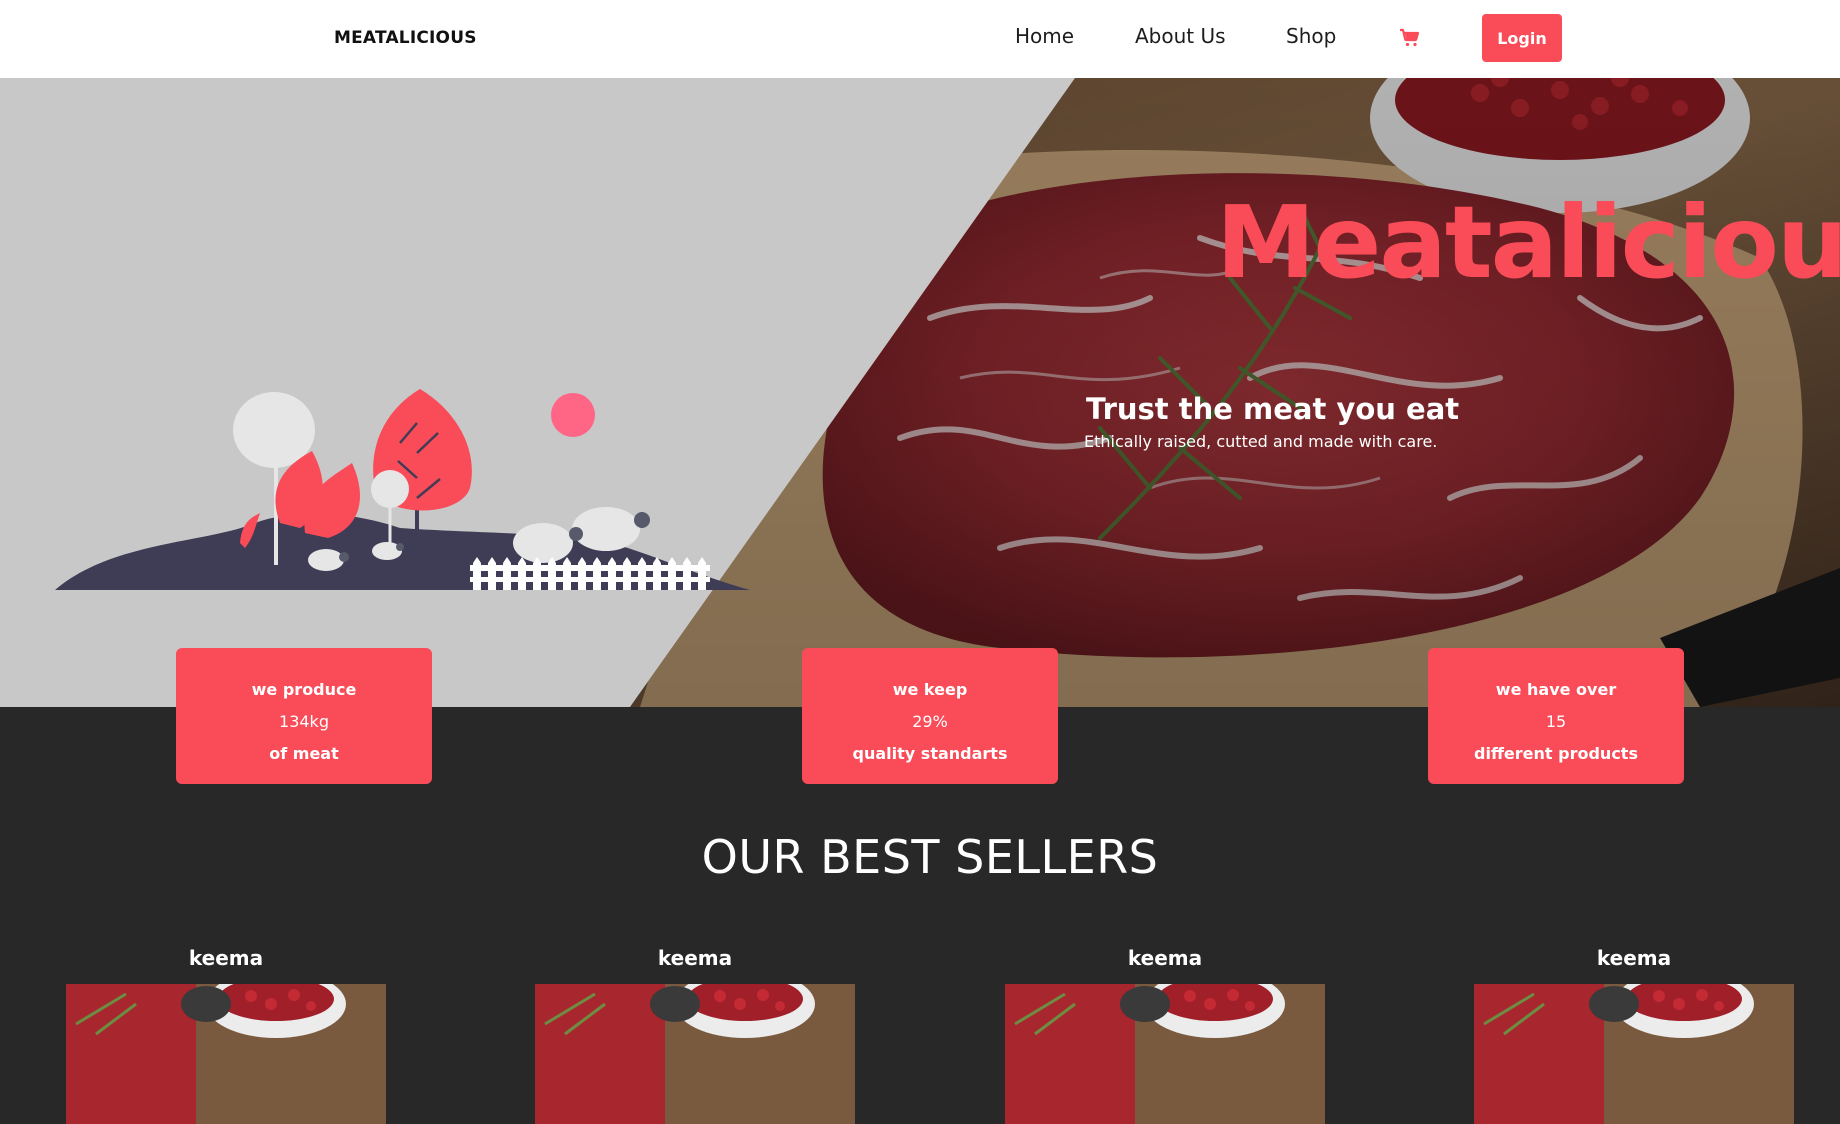 The image size is (1840, 1124). Describe the element at coordinates (402, 489) in the screenshot. I see `farm-illustration` at that location.